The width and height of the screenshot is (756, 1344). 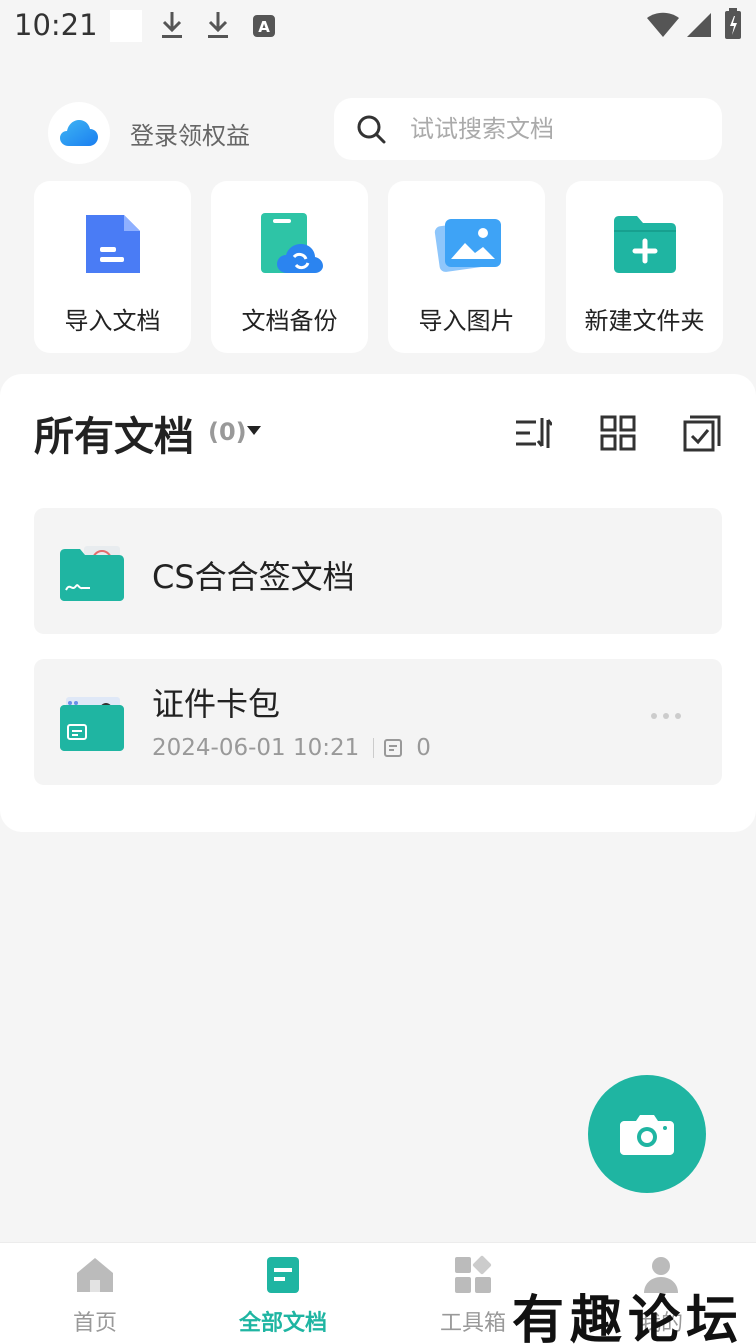 I want to click on page-title: 所有文档, so click(x=114, y=437).